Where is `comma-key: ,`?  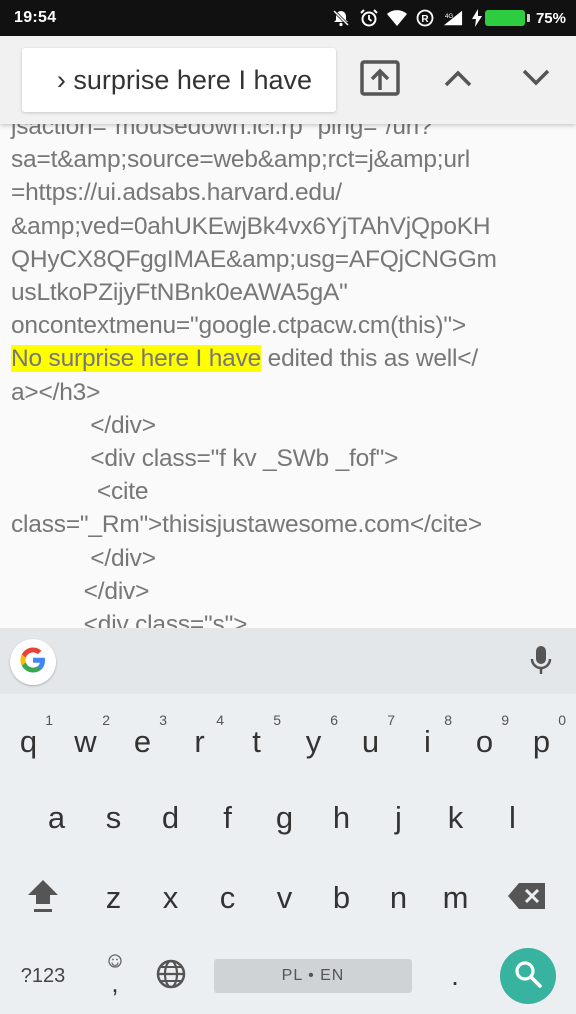
comma-key: , is located at coordinates (115, 976).